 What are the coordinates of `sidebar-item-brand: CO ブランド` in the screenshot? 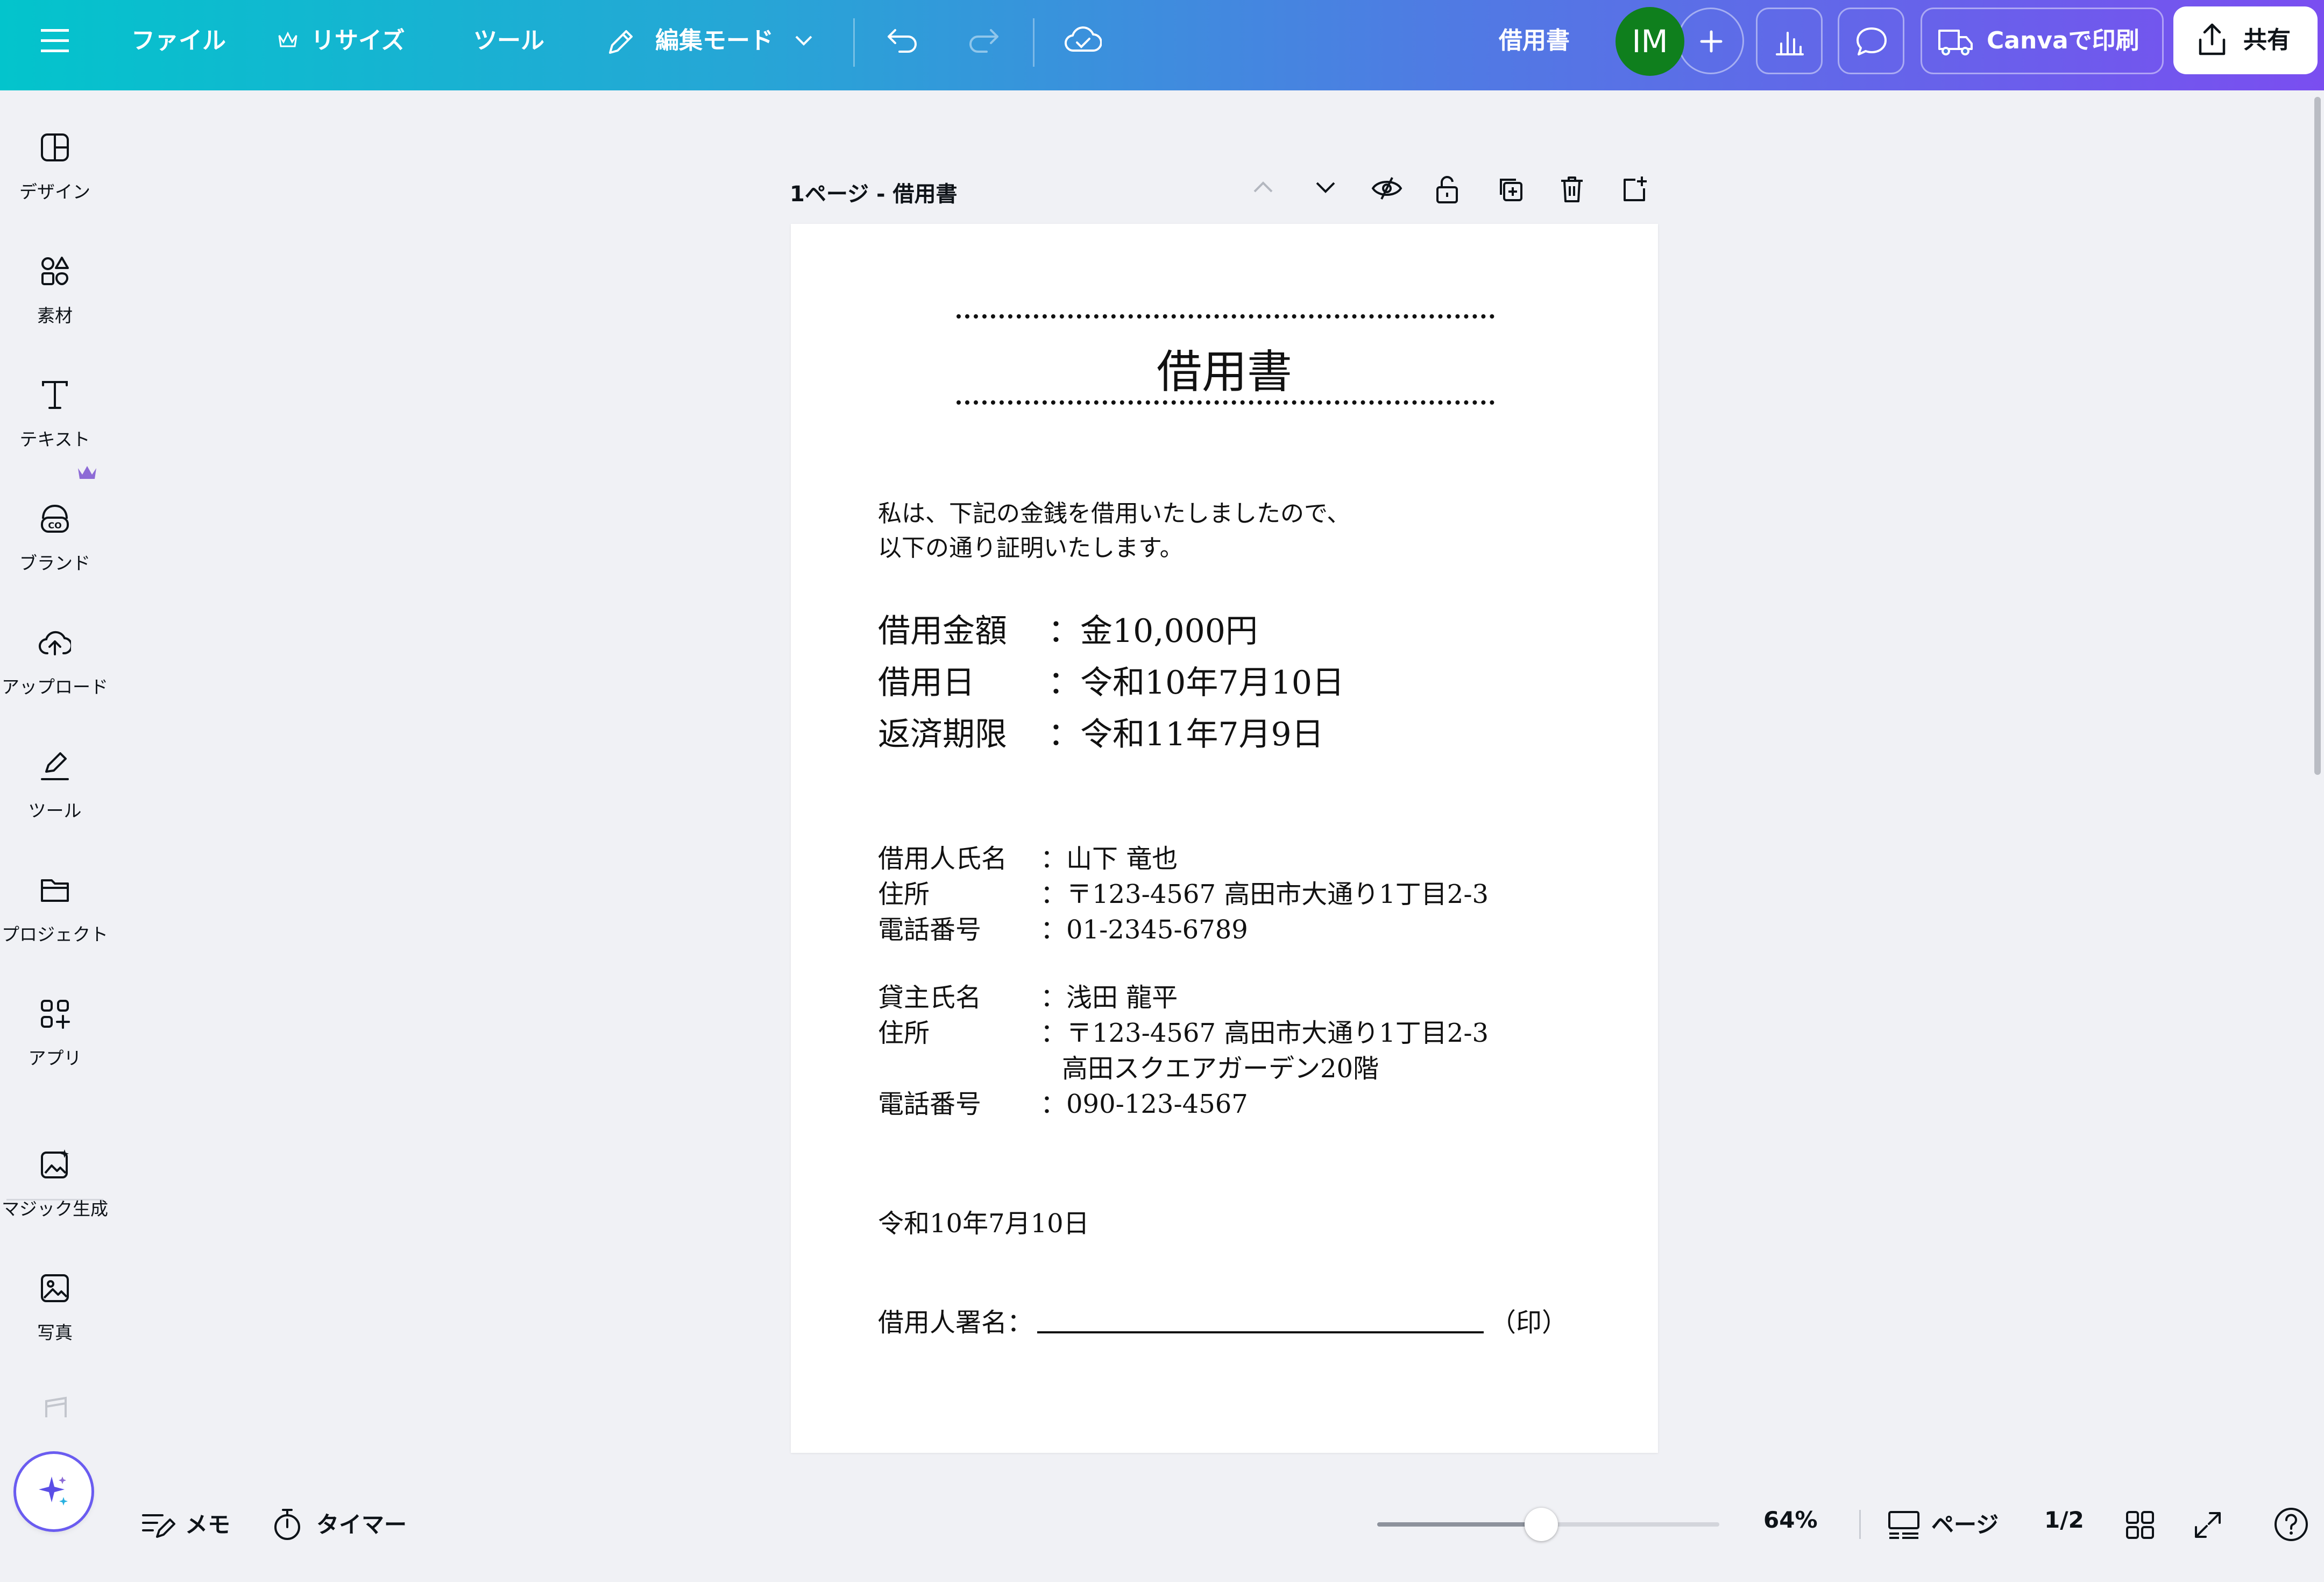 It's located at (55, 543).